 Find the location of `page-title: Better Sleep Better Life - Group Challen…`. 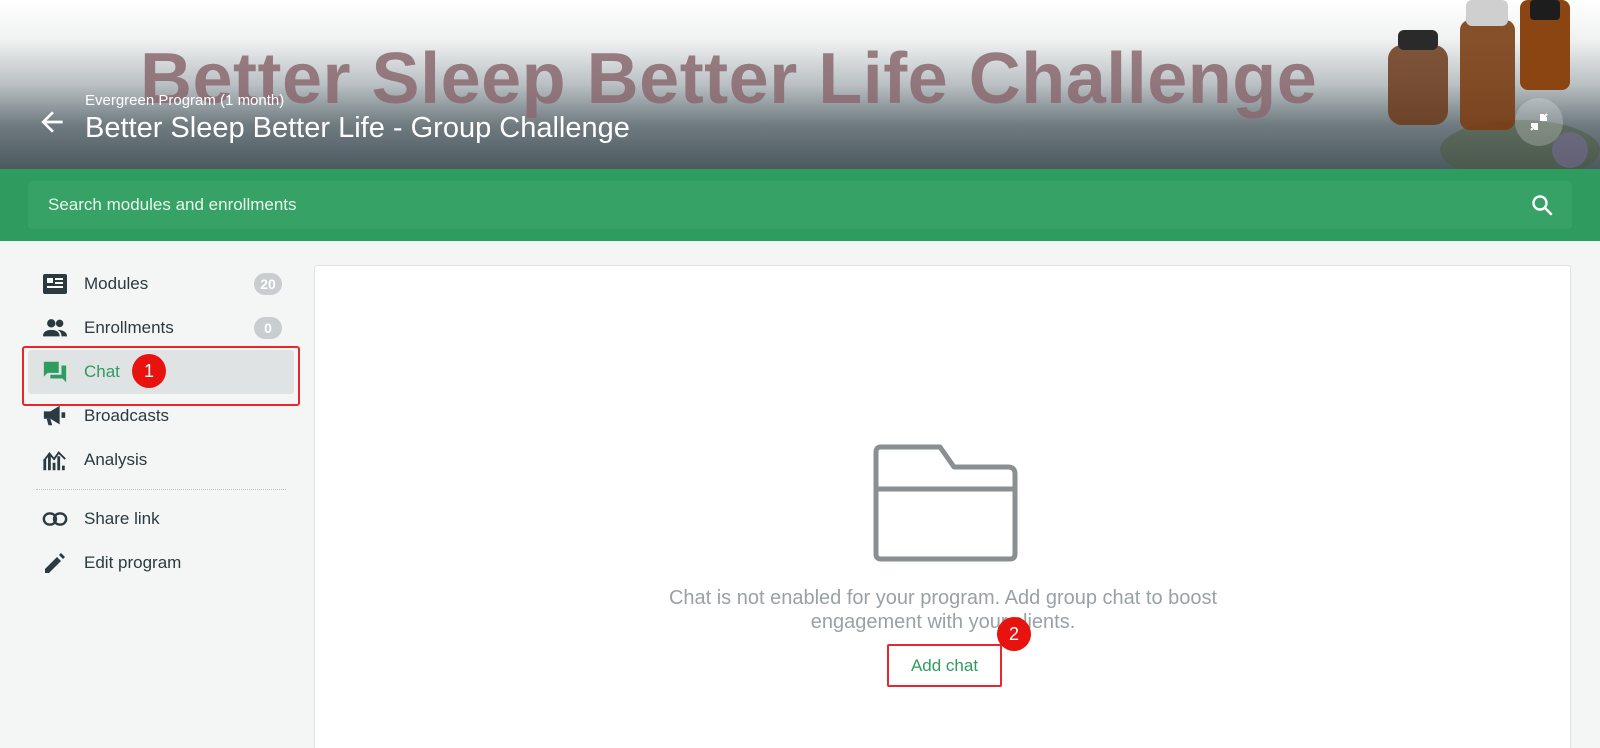

page-title: Better Sleep Better Life - Group Challen… is located at coordinates (357, 128).